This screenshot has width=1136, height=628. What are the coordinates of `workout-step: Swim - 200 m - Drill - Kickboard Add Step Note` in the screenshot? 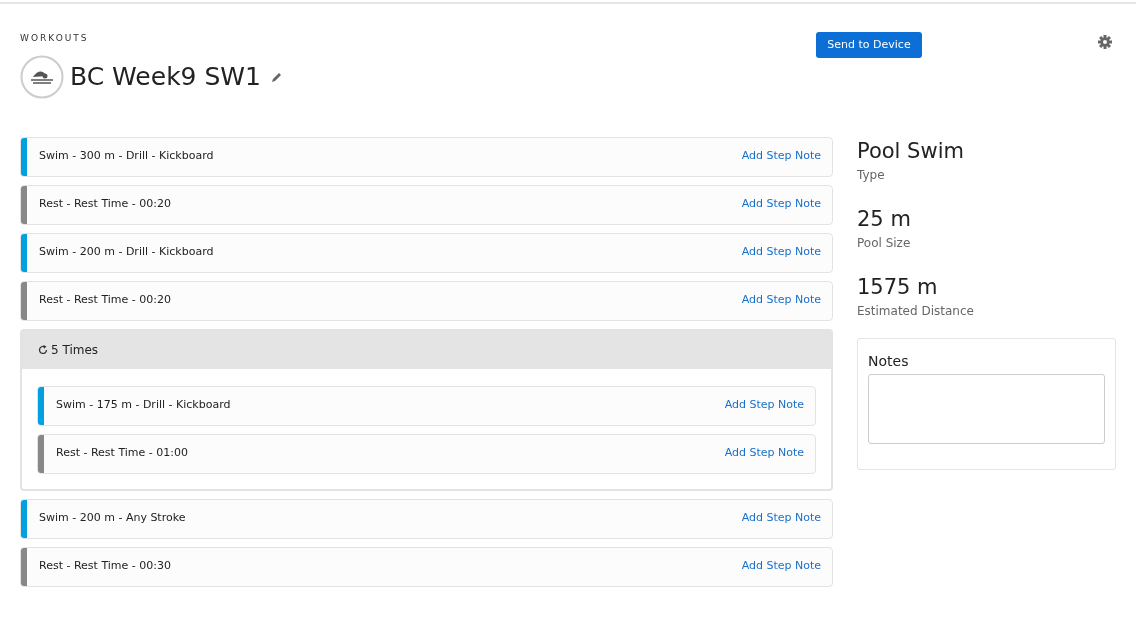 It's located at (426, 252).